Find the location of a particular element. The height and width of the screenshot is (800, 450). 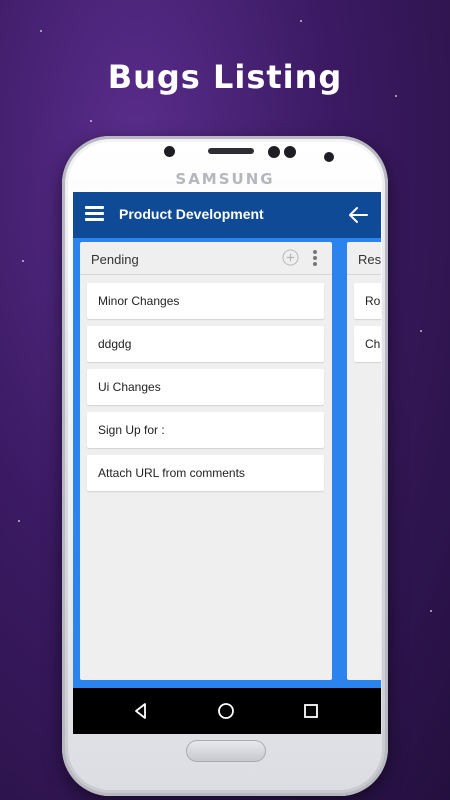

column-title: Res is located at coordinates (369, 259).